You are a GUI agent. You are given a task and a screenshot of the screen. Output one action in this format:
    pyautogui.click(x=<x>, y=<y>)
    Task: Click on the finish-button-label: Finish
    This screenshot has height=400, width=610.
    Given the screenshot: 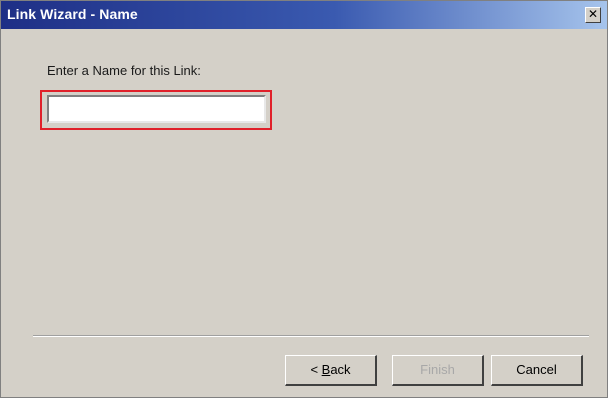 What is the action you would take?
    pyautogui.click(x=437, y=369)
    